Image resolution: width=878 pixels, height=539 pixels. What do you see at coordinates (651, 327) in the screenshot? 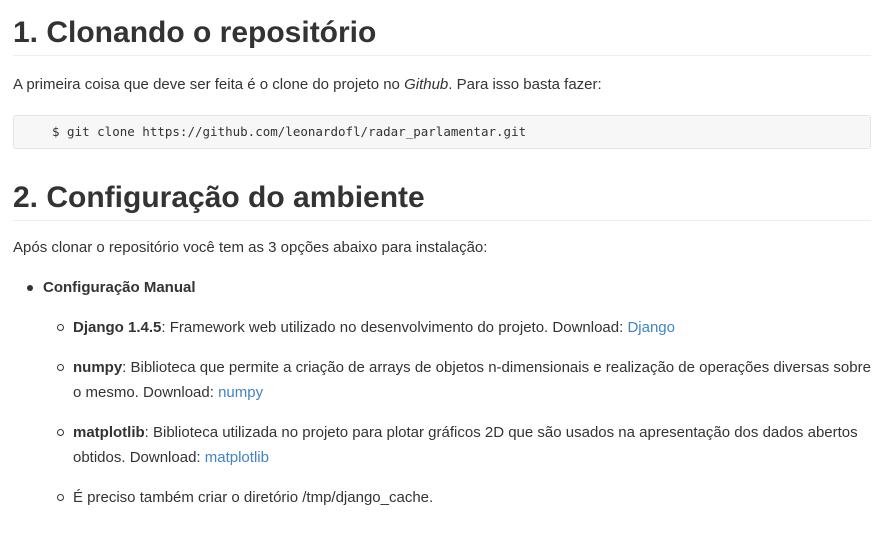
I see `django-download-link: Django` at bounding box center [651, 327].